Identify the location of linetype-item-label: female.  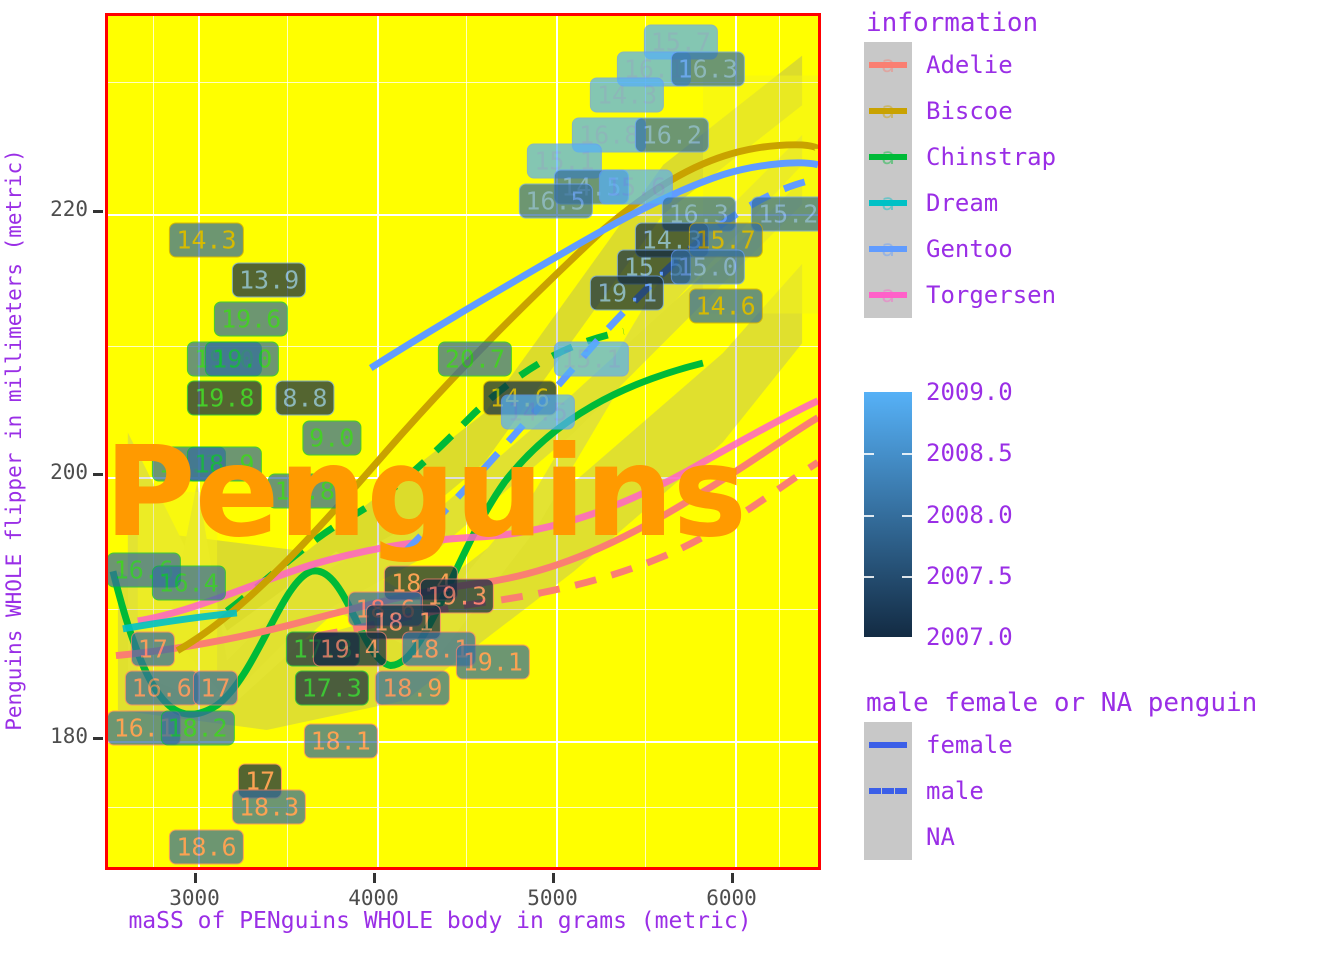
(969, 745).